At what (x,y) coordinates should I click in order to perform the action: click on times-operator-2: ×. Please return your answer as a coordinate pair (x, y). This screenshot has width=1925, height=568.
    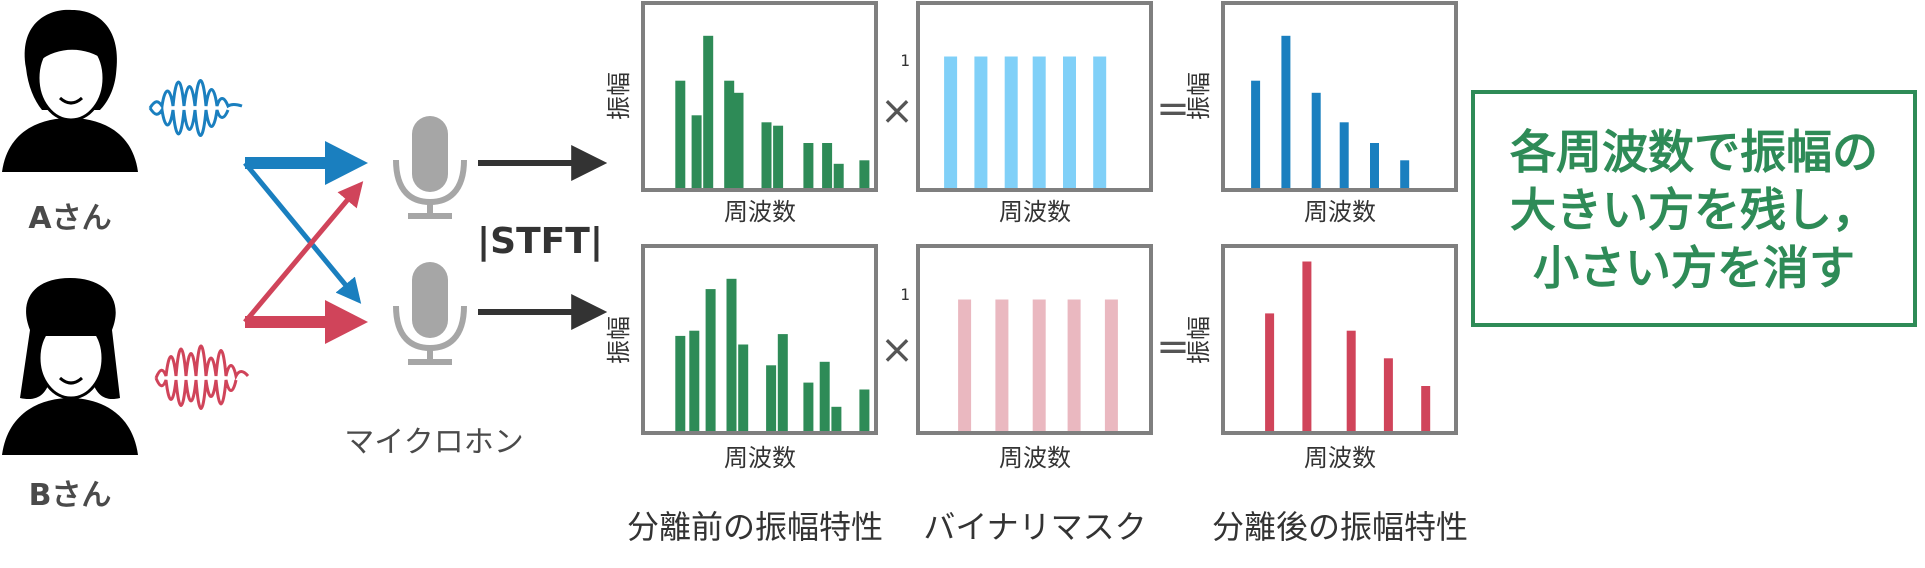
    Looking at the image, I should click on (897, 350).